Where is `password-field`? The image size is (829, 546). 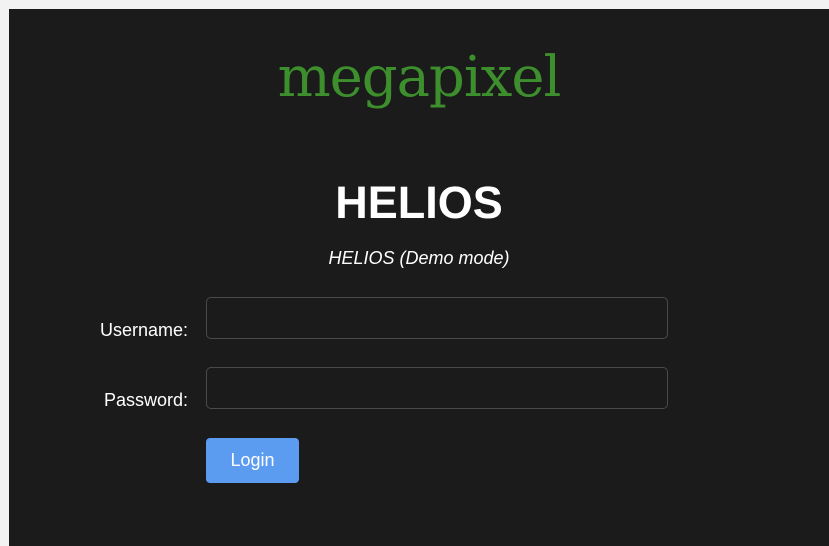
password-field is located at coordinates (437, 388).